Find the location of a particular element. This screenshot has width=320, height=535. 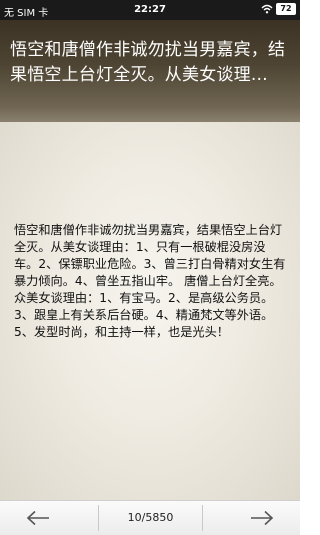

page-indicator: 10/5850 is located at coordinates (150, 517).